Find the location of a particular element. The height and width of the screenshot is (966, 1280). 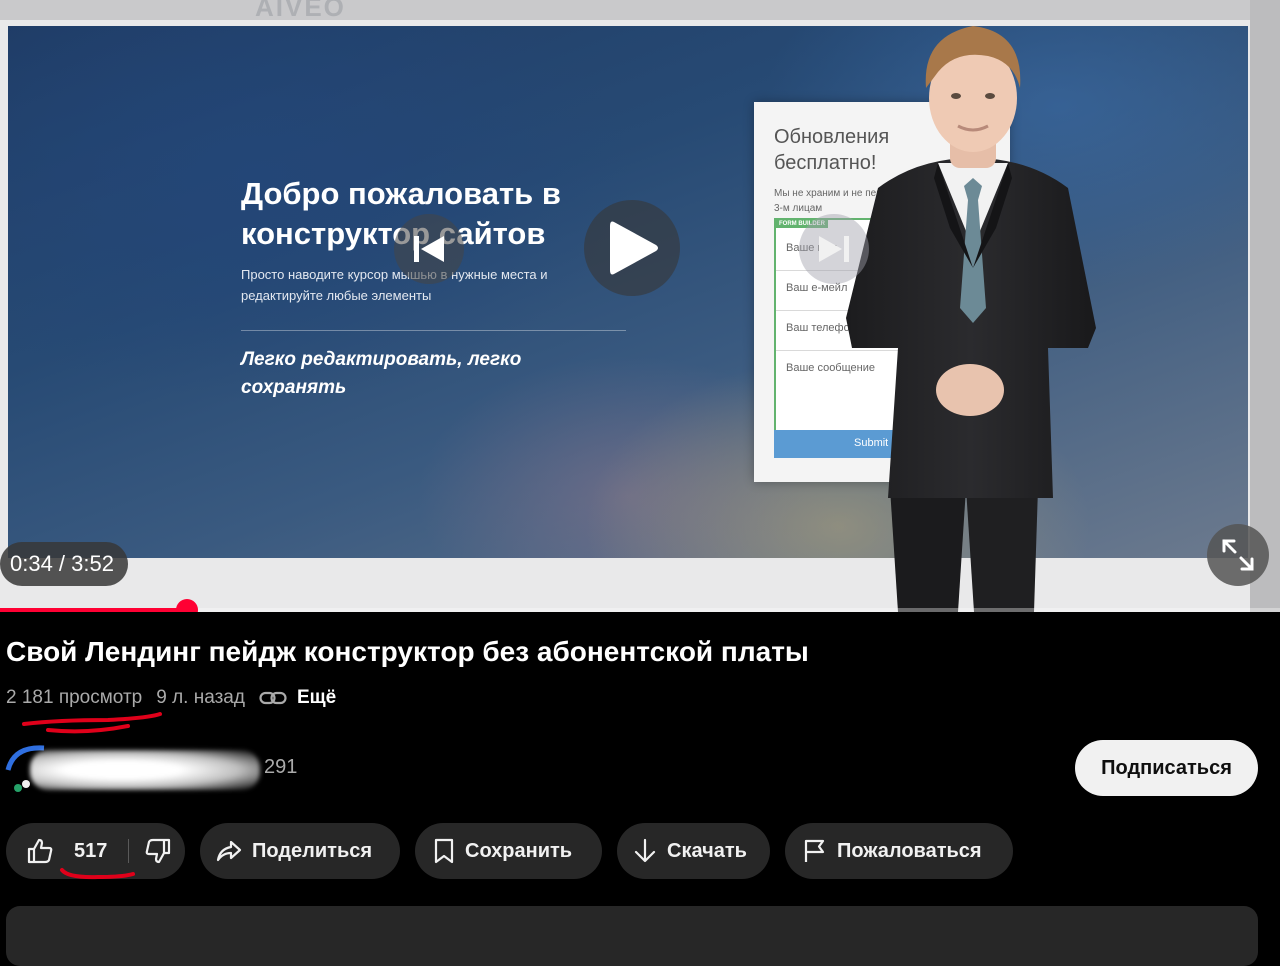

share-button: Поделиться is located at coordinates (300, 851).